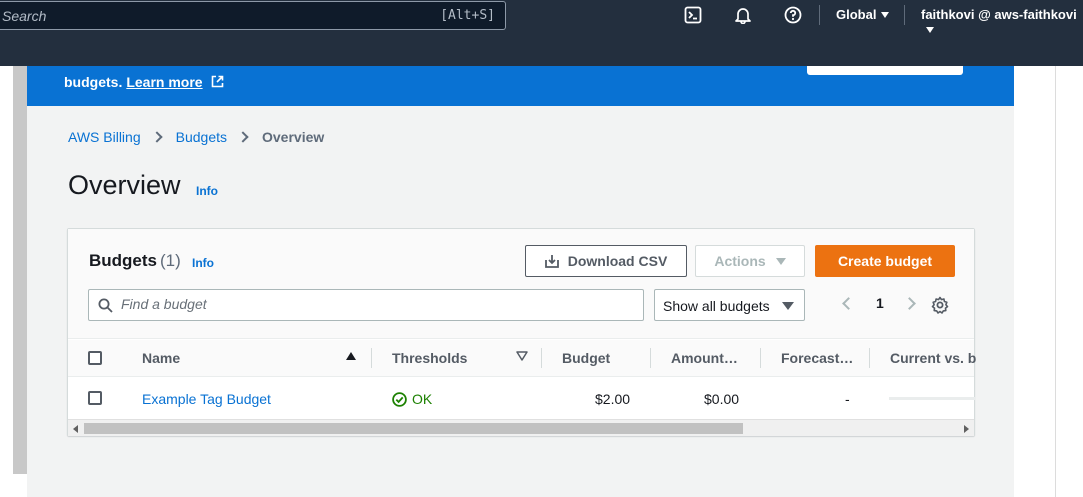 The image size is (1083, 497). What do you see at coordinates (207, 191) in the screenshot?
I see `page-info-link: Info` at bounding box center [207, 191].